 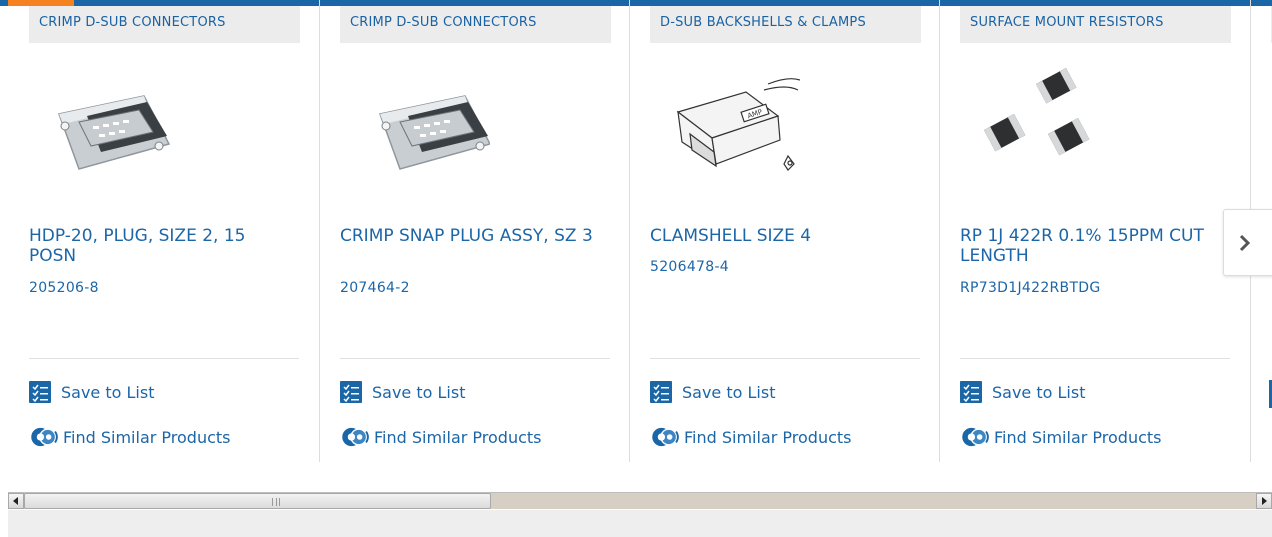 I want to click on product-title: RP 1J 422R 0.1% 15PPM CUT LENGTH, so click(x=1091, y=246).